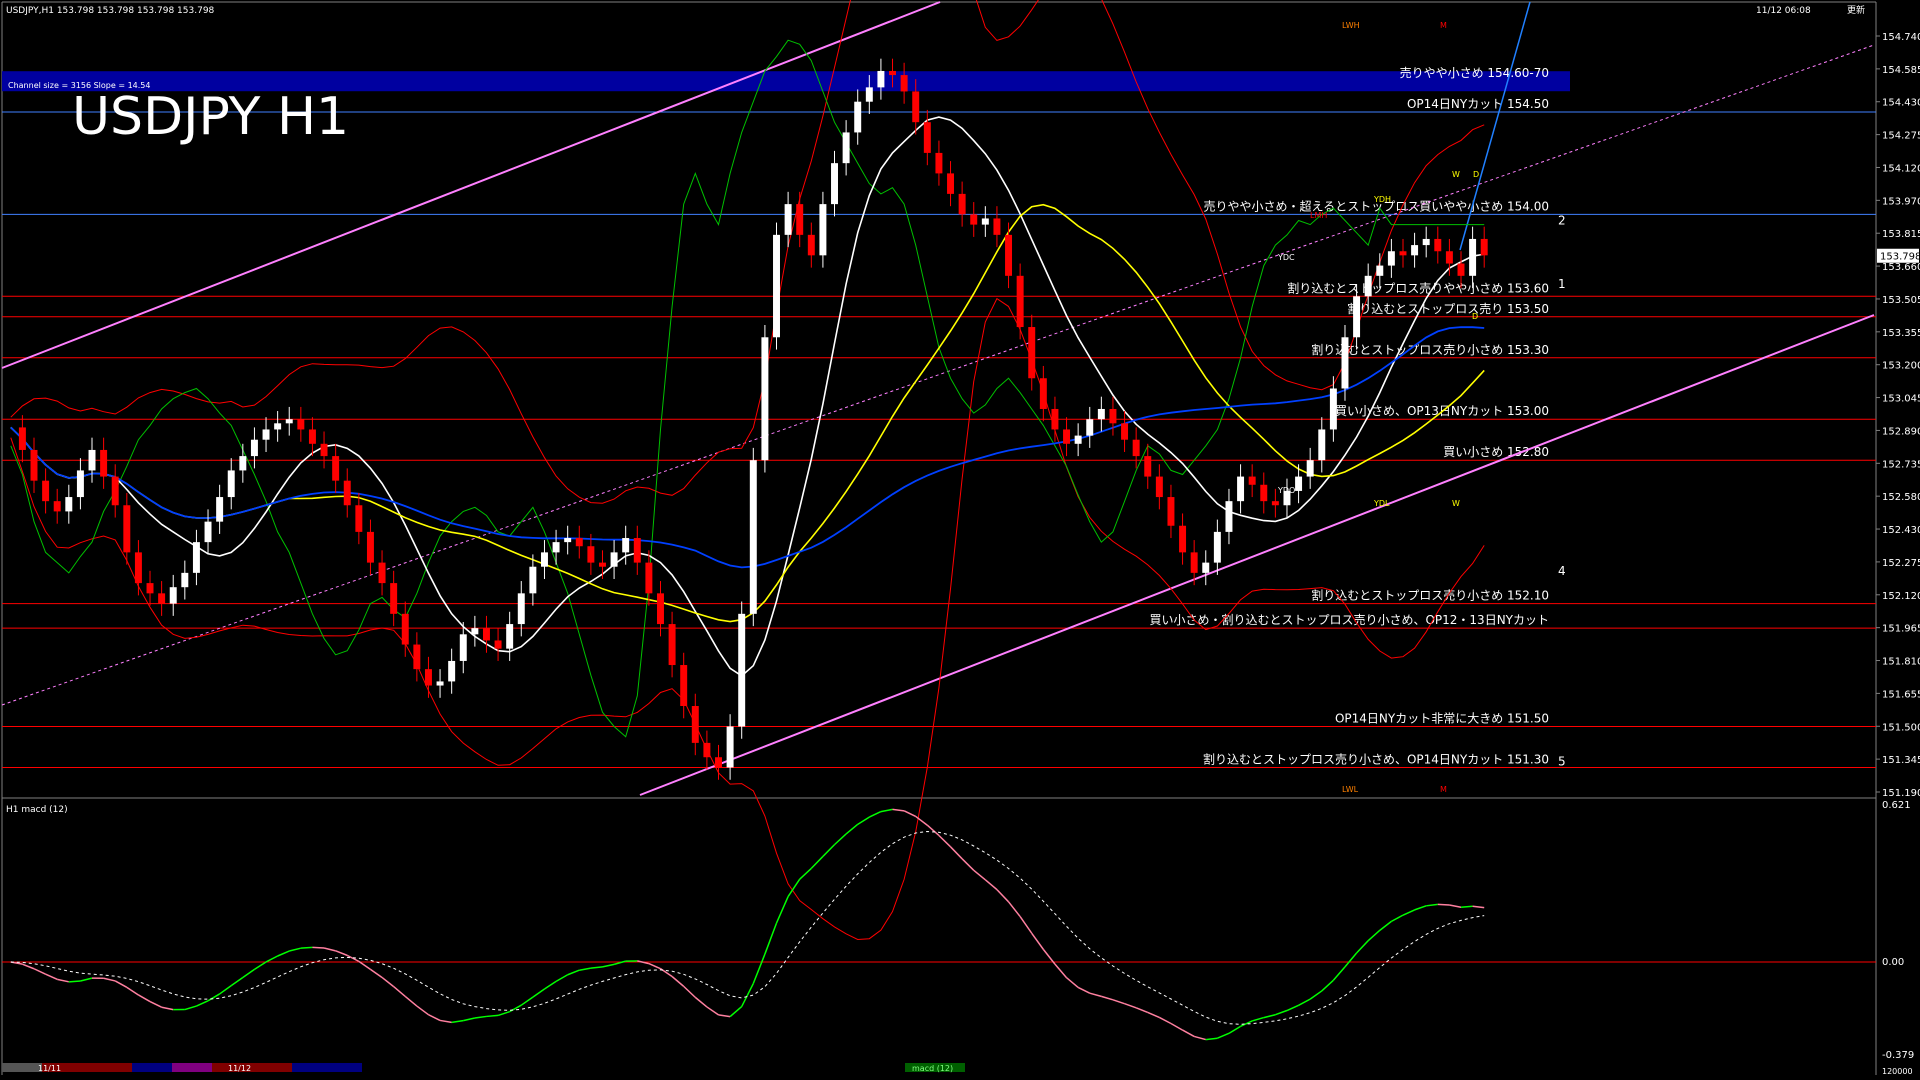 The height and width of the screenshot is (1080, 1920). I want to click on update-label: 更新, so click(1856, 10).